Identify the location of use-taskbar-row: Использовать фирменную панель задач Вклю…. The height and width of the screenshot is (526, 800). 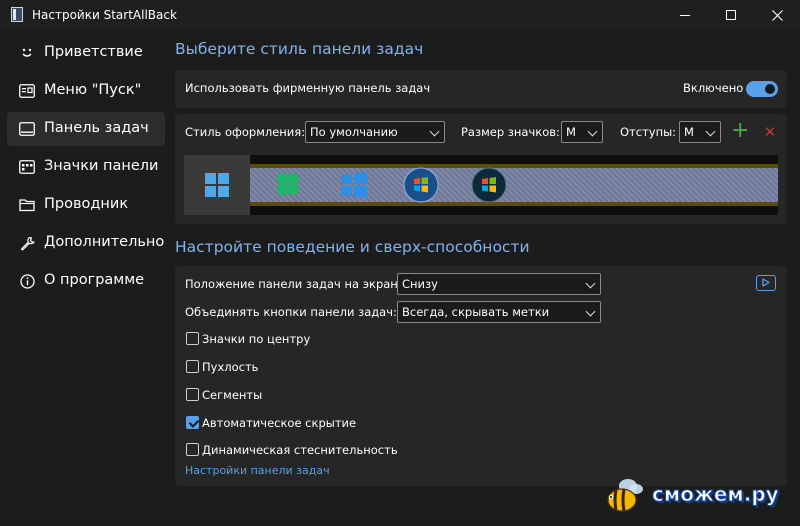
(481, 89).